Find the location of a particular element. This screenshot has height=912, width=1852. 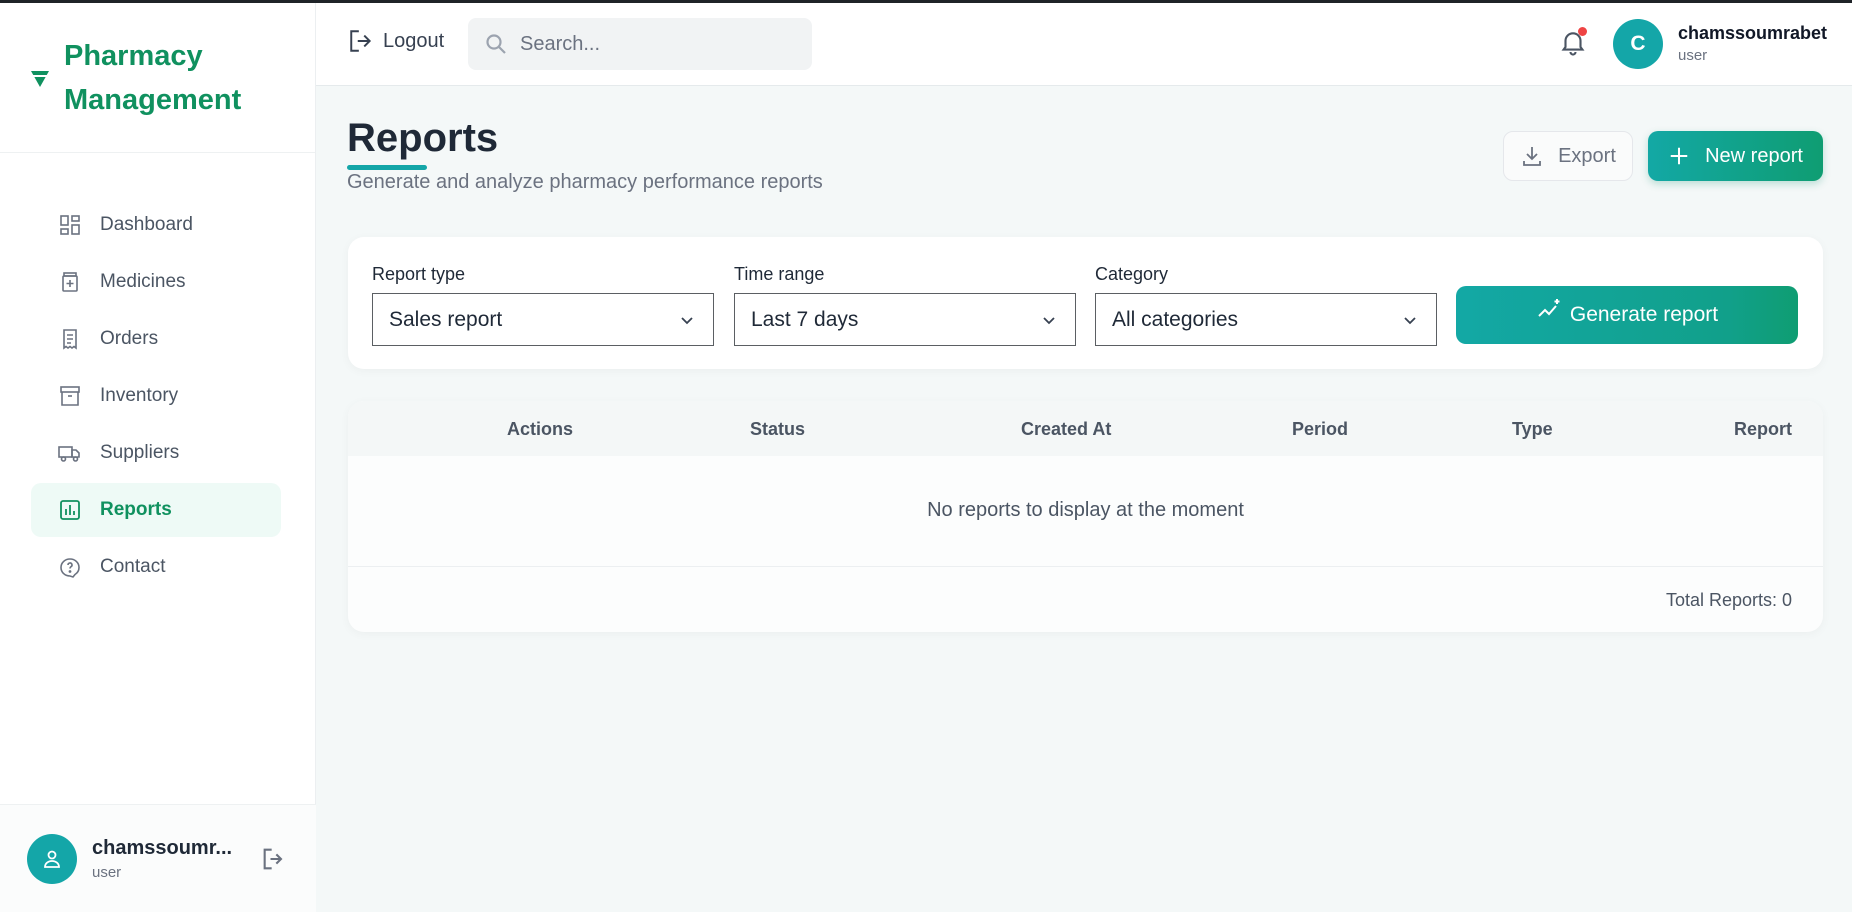

user-avatar is located at coordinates (52, 858).